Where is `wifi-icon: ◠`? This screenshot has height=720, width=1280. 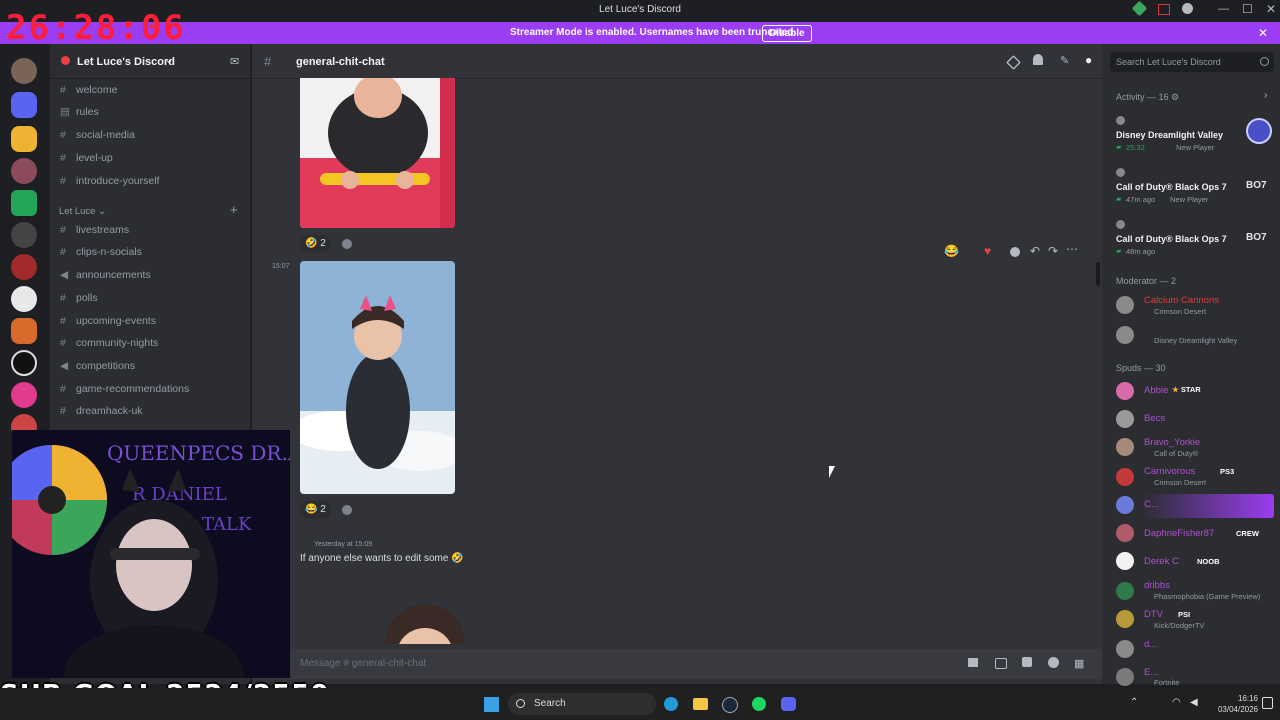 wifi-icon: ◠ is located at coordinates (1176, 702).